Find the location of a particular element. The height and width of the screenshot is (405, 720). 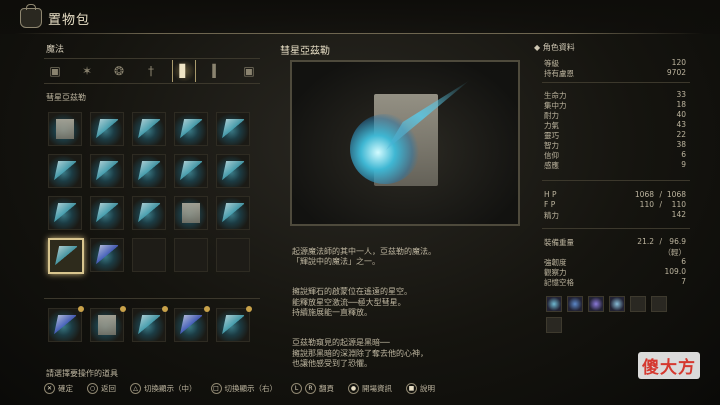

info-button: ● 開場資訊 is located at coordinates (370, 388).